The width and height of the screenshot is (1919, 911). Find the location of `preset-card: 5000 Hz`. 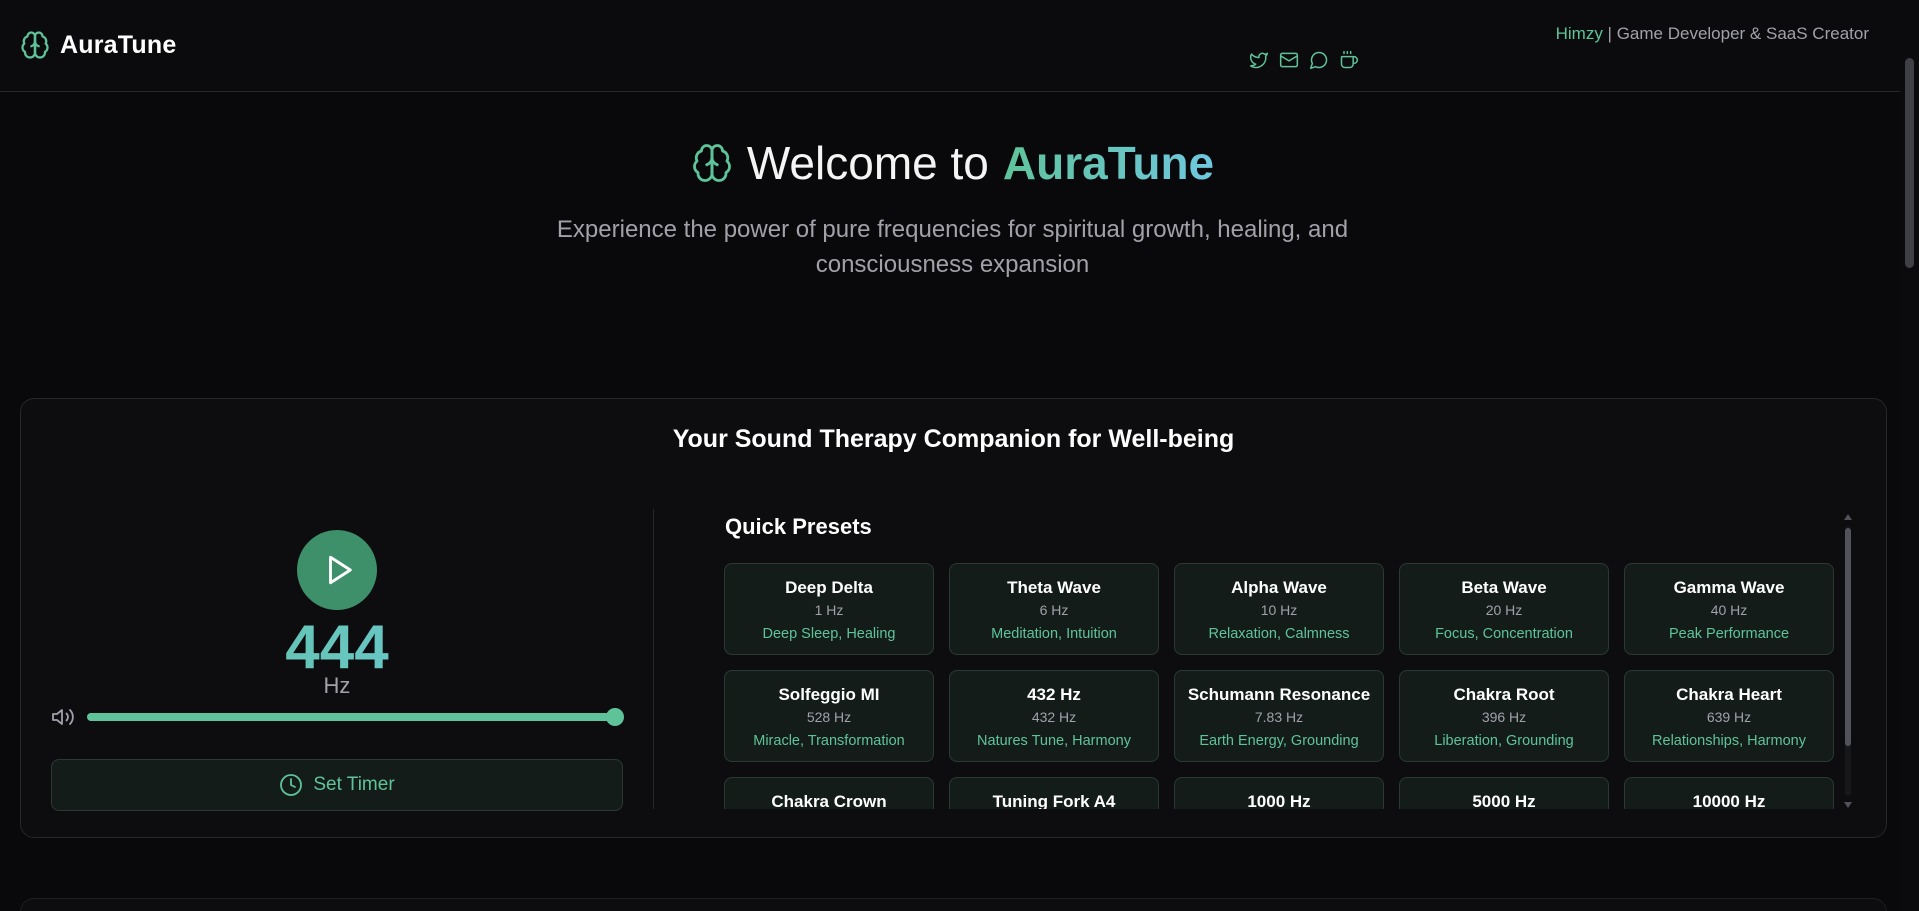

preset-card: 5000 Hz is located at coordinates (1504, 793).